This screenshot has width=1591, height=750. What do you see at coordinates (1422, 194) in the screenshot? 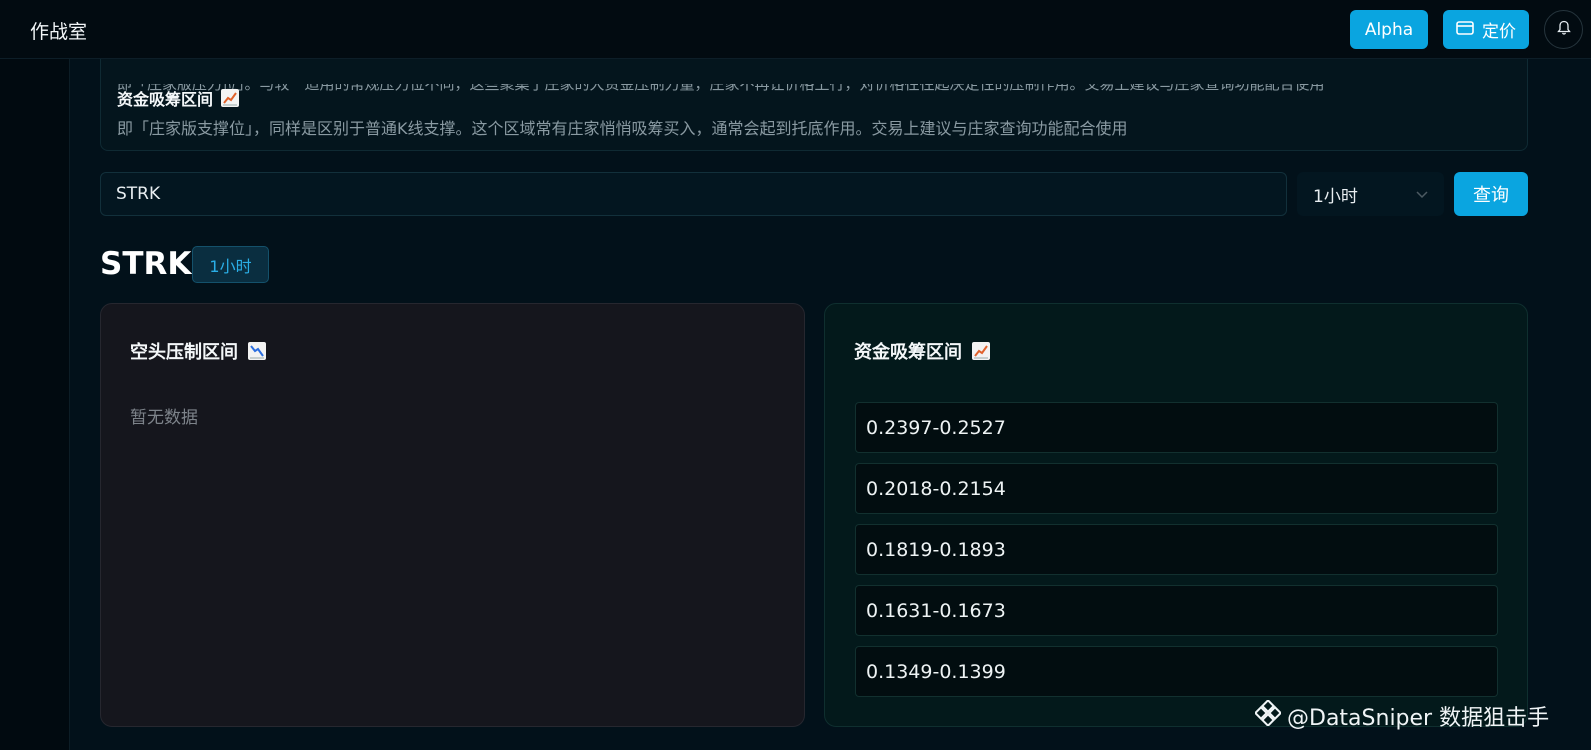
I see `chevron-down-icon` at bounding box center [1422, 194].